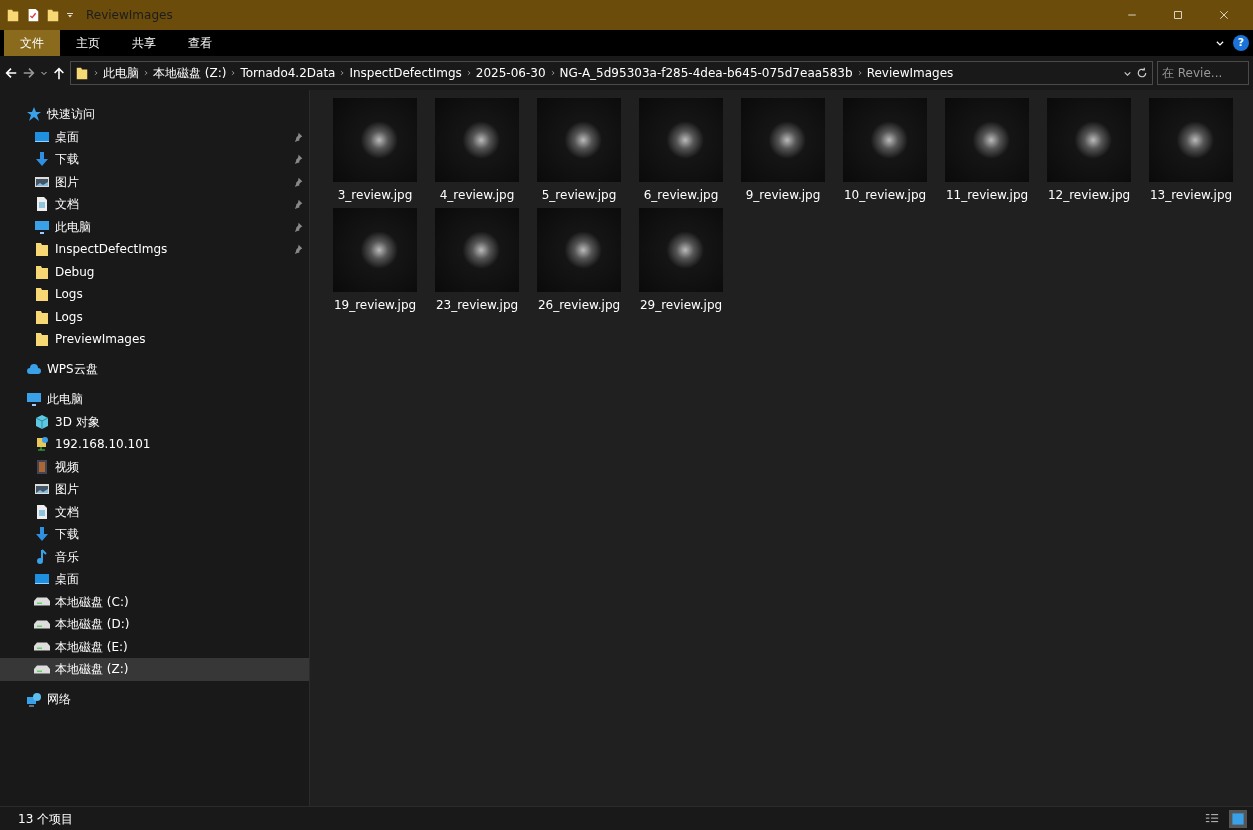  I want to click on file-name: 4_review.jpg, so click(477, 195).